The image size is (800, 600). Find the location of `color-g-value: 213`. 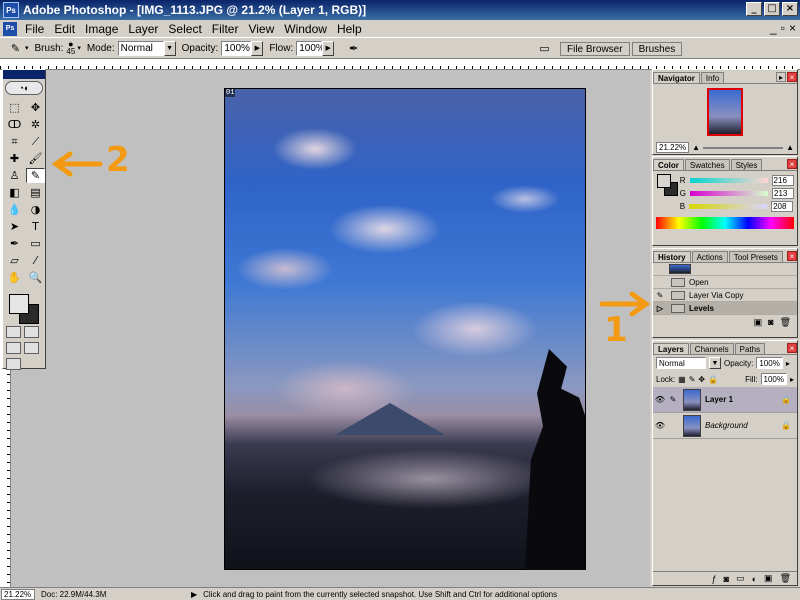

color-g-value: 213 is located at coordinates (783, 193).